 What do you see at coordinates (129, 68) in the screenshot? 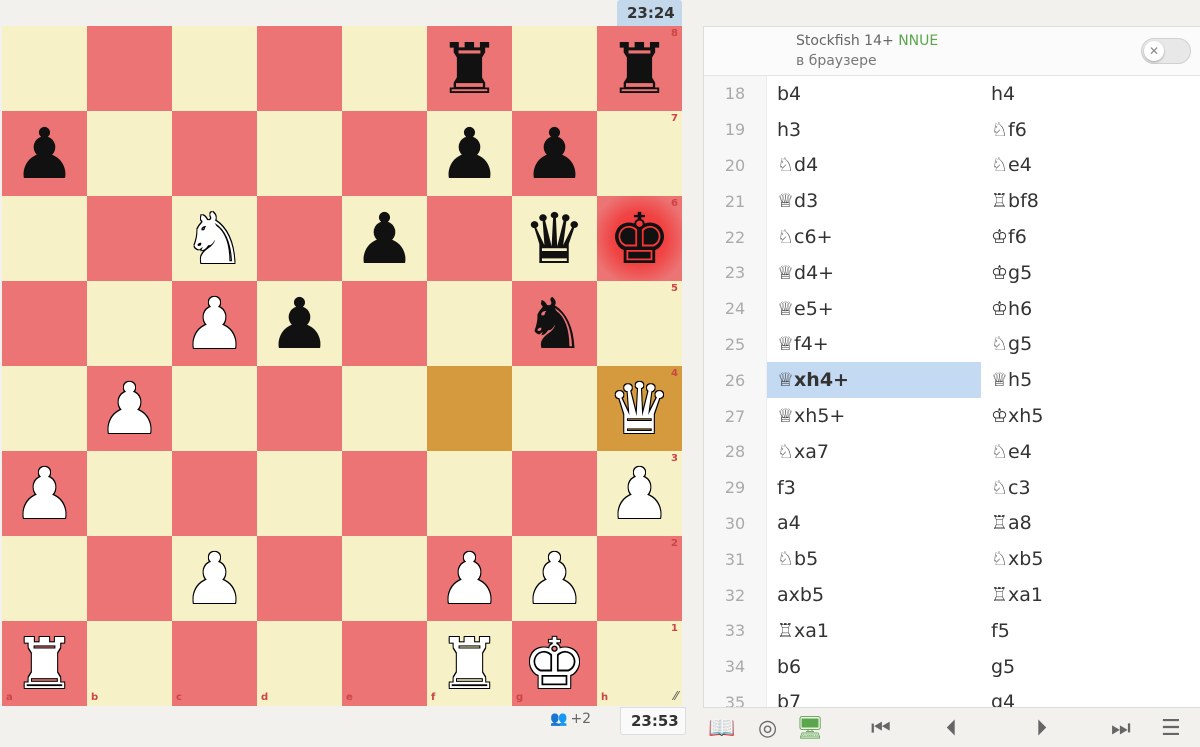
I see `square-b8` at bounding box center [129, 68].